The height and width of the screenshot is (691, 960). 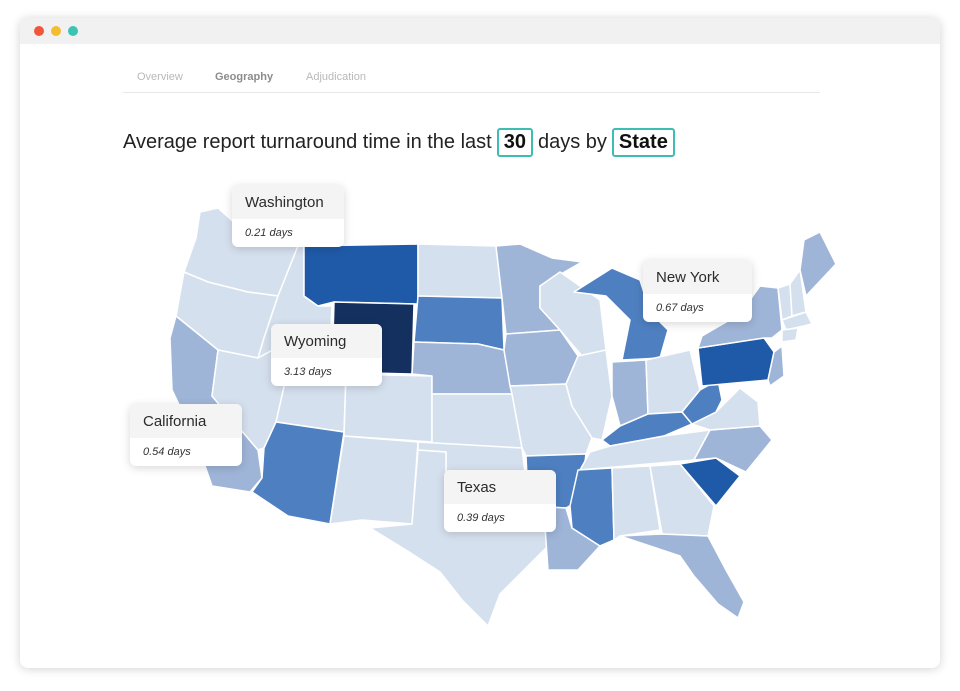 I want to click on state-maine, so click(x=818, y=264).